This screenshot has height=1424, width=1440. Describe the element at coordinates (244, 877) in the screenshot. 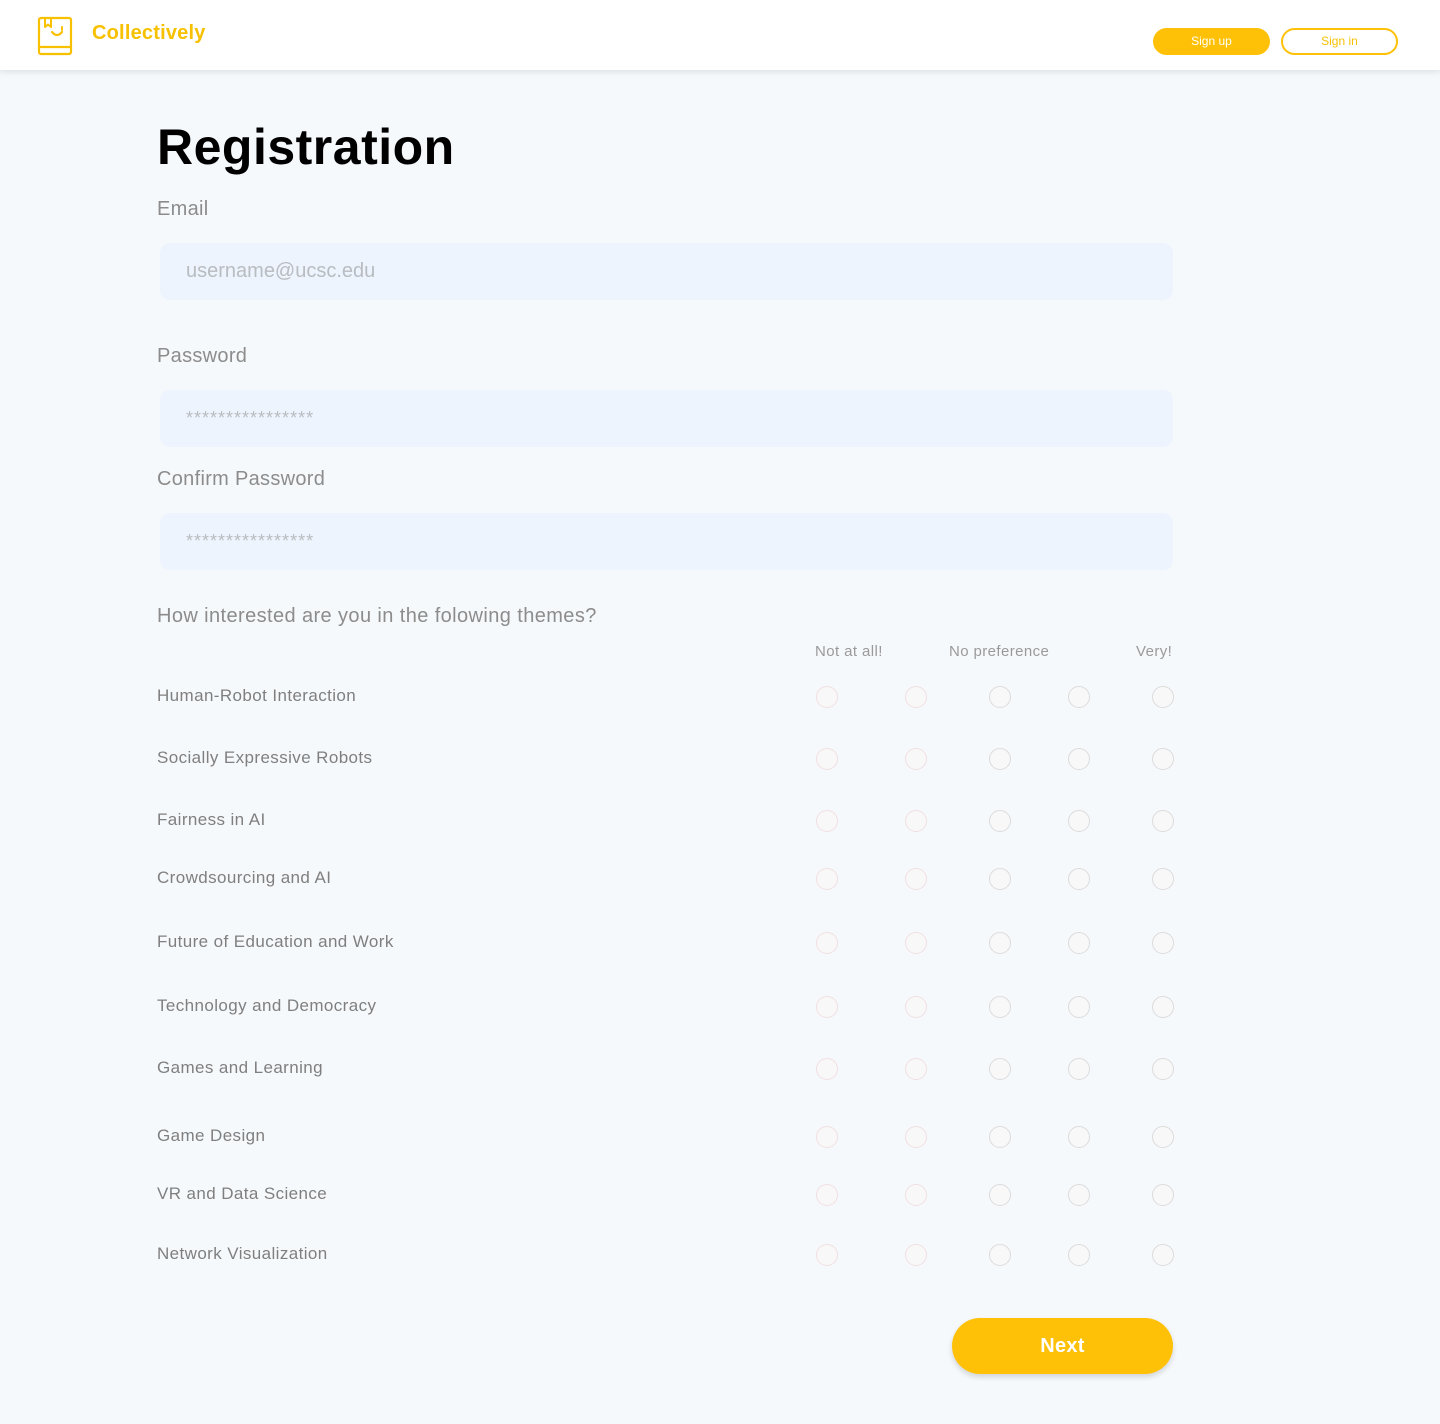

I see `theme-label: Crowdsourcing and AI` at that location.